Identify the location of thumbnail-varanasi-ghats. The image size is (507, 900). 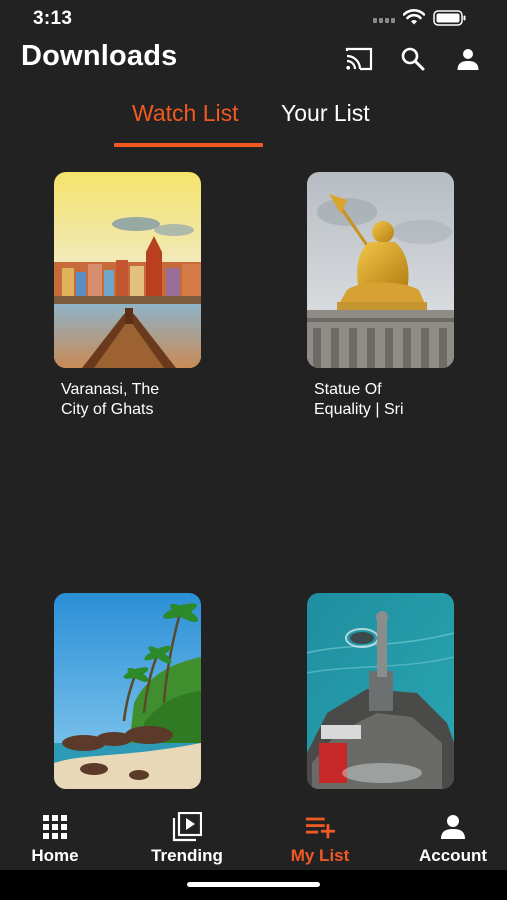
(127, 270).